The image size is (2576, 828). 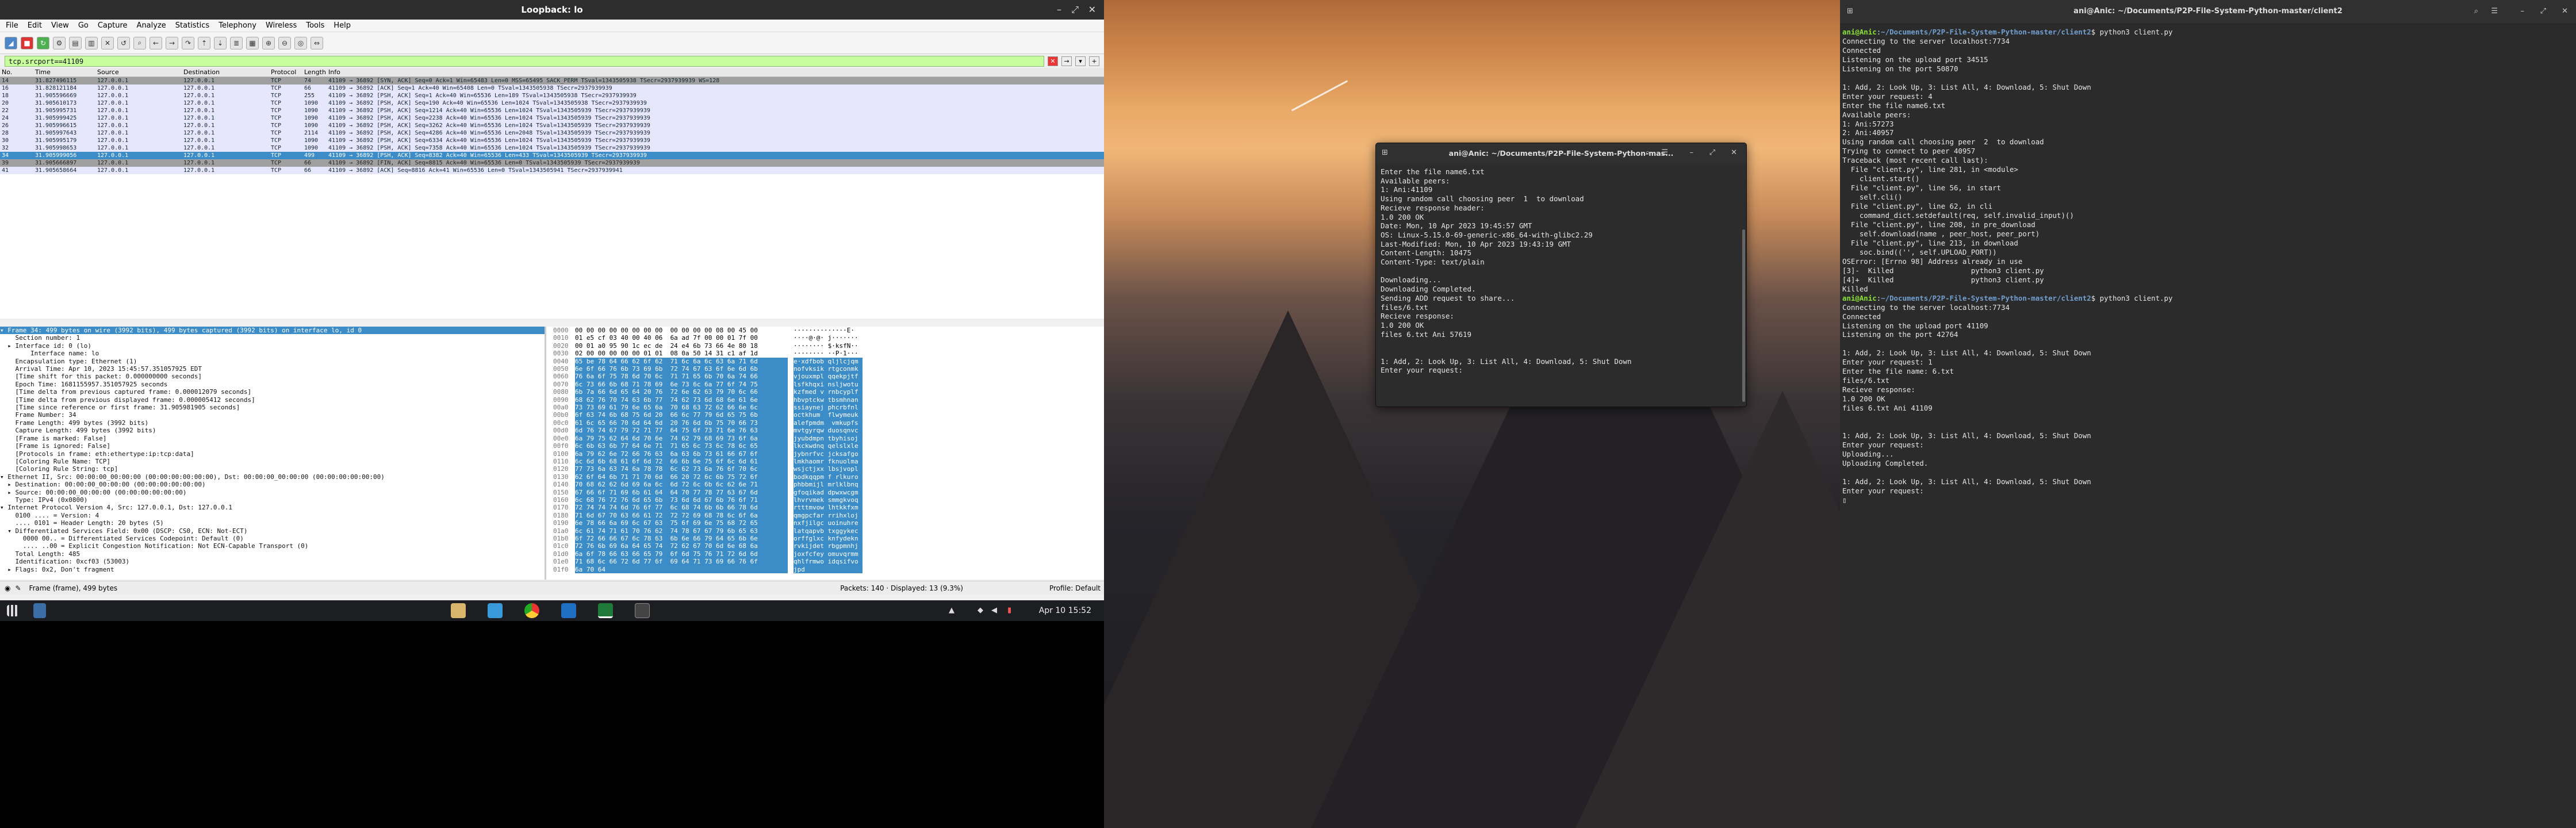 I want to click on ascii-line: lkckwdnq qelslxle, so click(x=827, y=446).